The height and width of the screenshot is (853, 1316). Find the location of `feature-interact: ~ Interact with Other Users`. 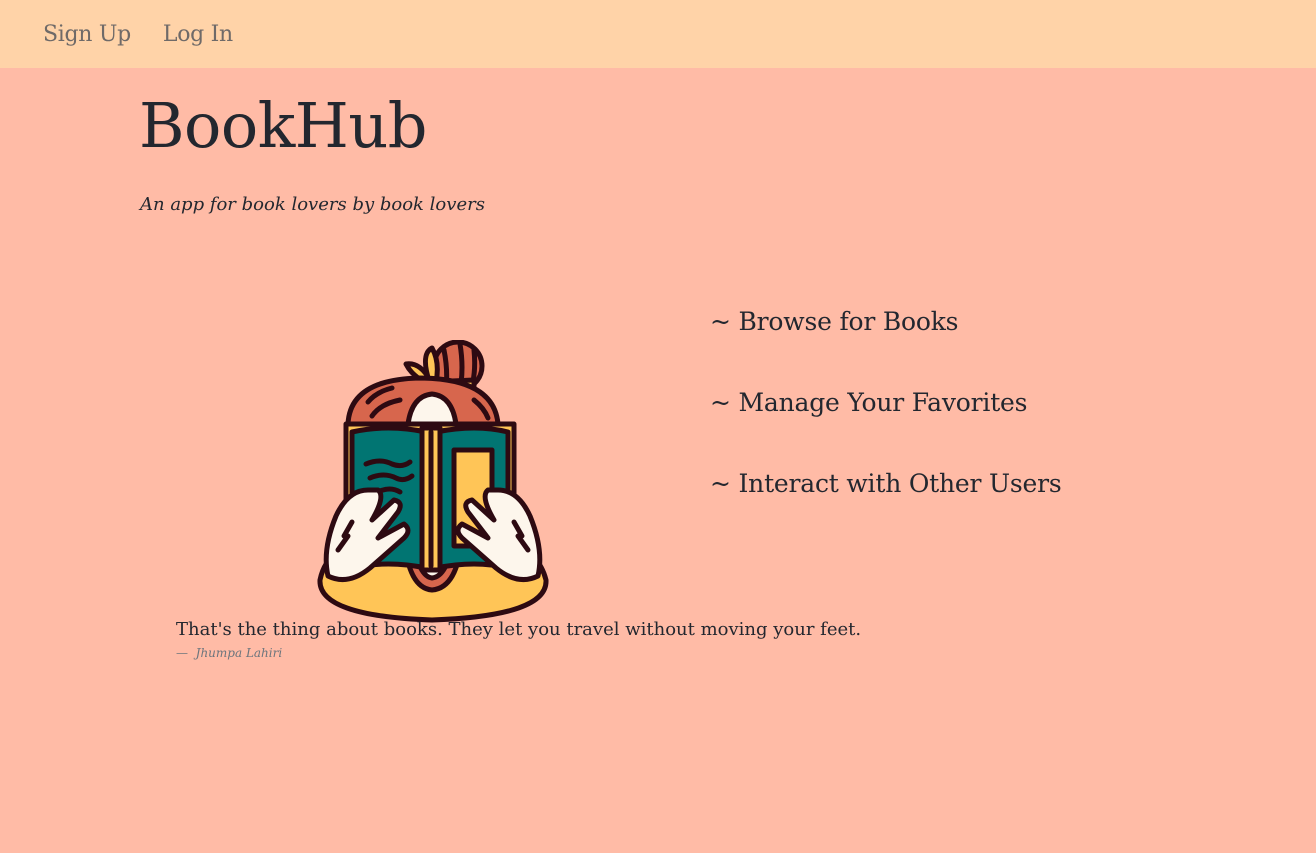

feature-interact: ~ Interact with Other Users is located at coordinates (886, 483).